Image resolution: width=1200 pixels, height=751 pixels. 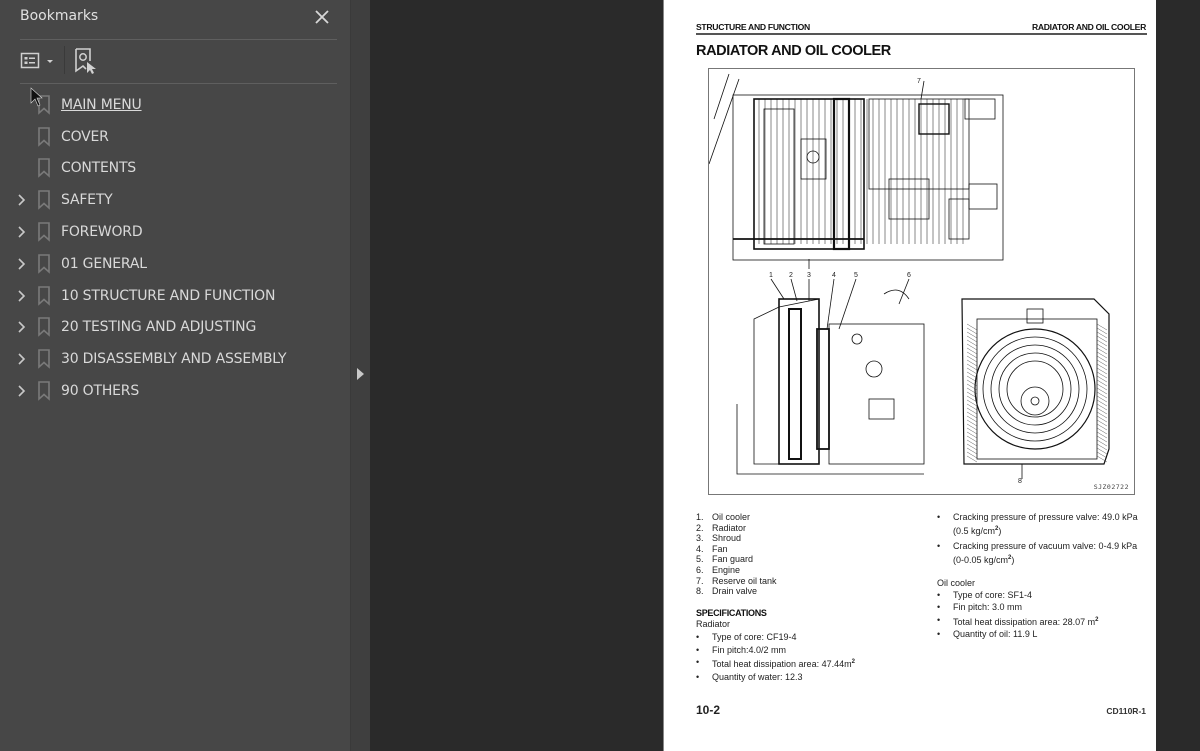 I want to click on legend-text: Fan, so click(x=720, y=548).